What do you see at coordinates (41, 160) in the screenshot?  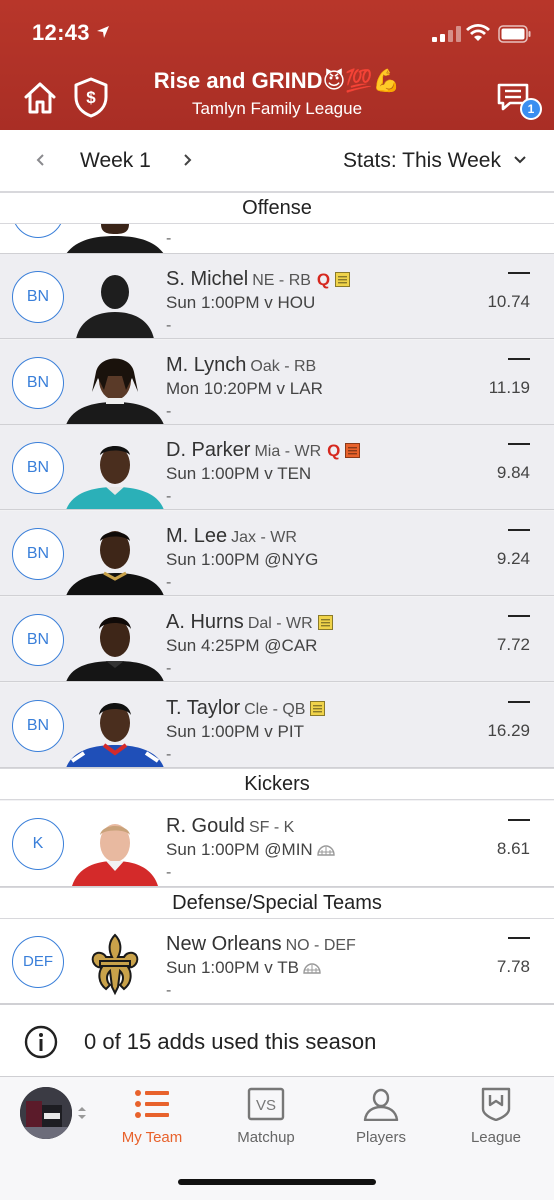 I see `chevron-left-icon` at bounding box center [41, 160].